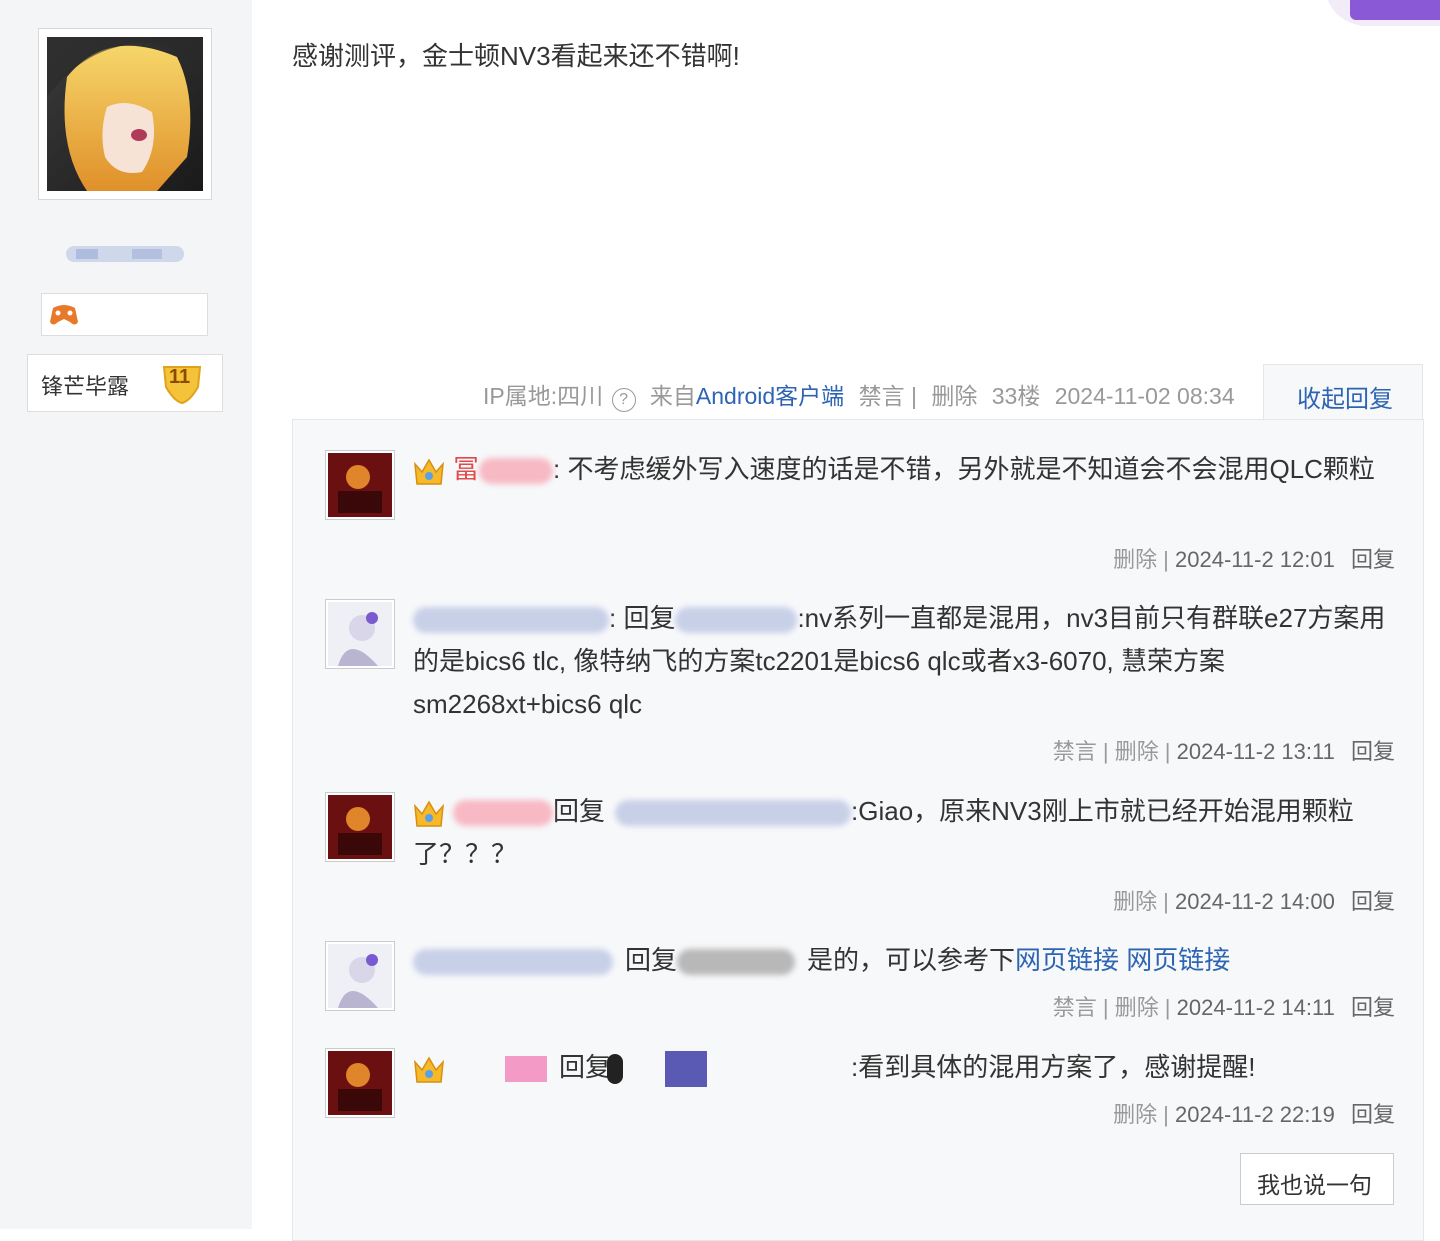 Image resolution: width=1440 pixels, height=1241 pixels. What do you see at coordinates (954, 396) in the screenshot?
I see `delete-link: 删除` at bounding box center [954, 396].